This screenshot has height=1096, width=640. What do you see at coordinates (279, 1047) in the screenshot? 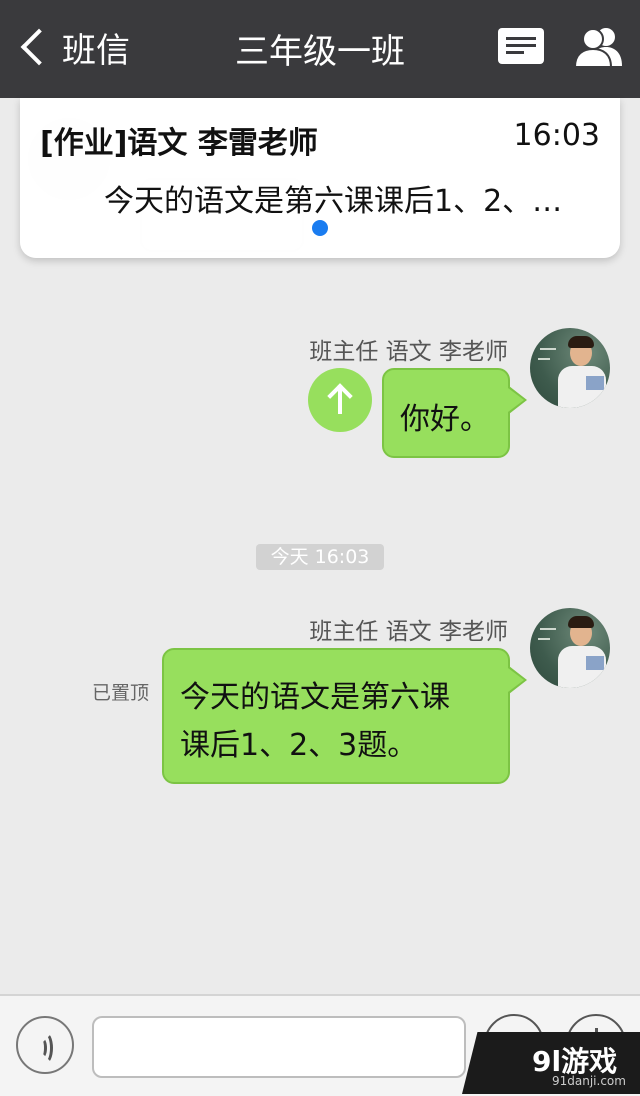
I see `message-input` at bounding box center [279, 1047].